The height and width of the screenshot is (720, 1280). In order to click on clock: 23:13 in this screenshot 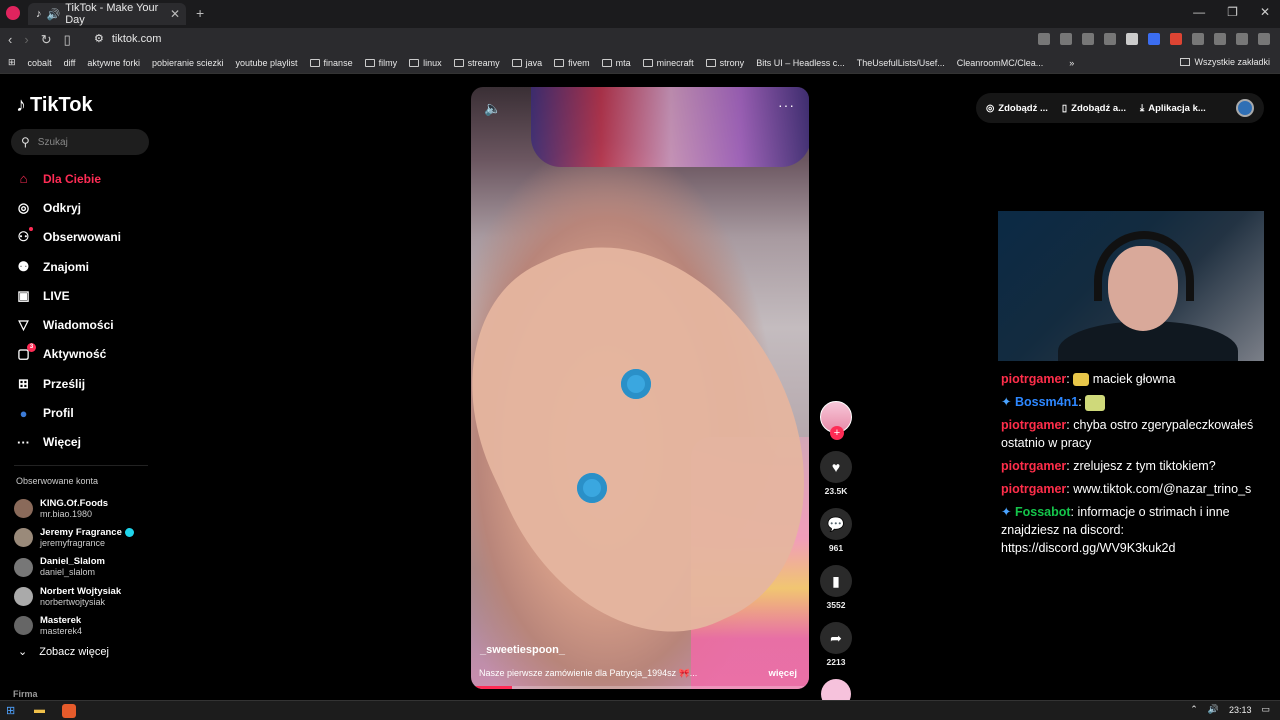, I will do `click(1240, 710)`.